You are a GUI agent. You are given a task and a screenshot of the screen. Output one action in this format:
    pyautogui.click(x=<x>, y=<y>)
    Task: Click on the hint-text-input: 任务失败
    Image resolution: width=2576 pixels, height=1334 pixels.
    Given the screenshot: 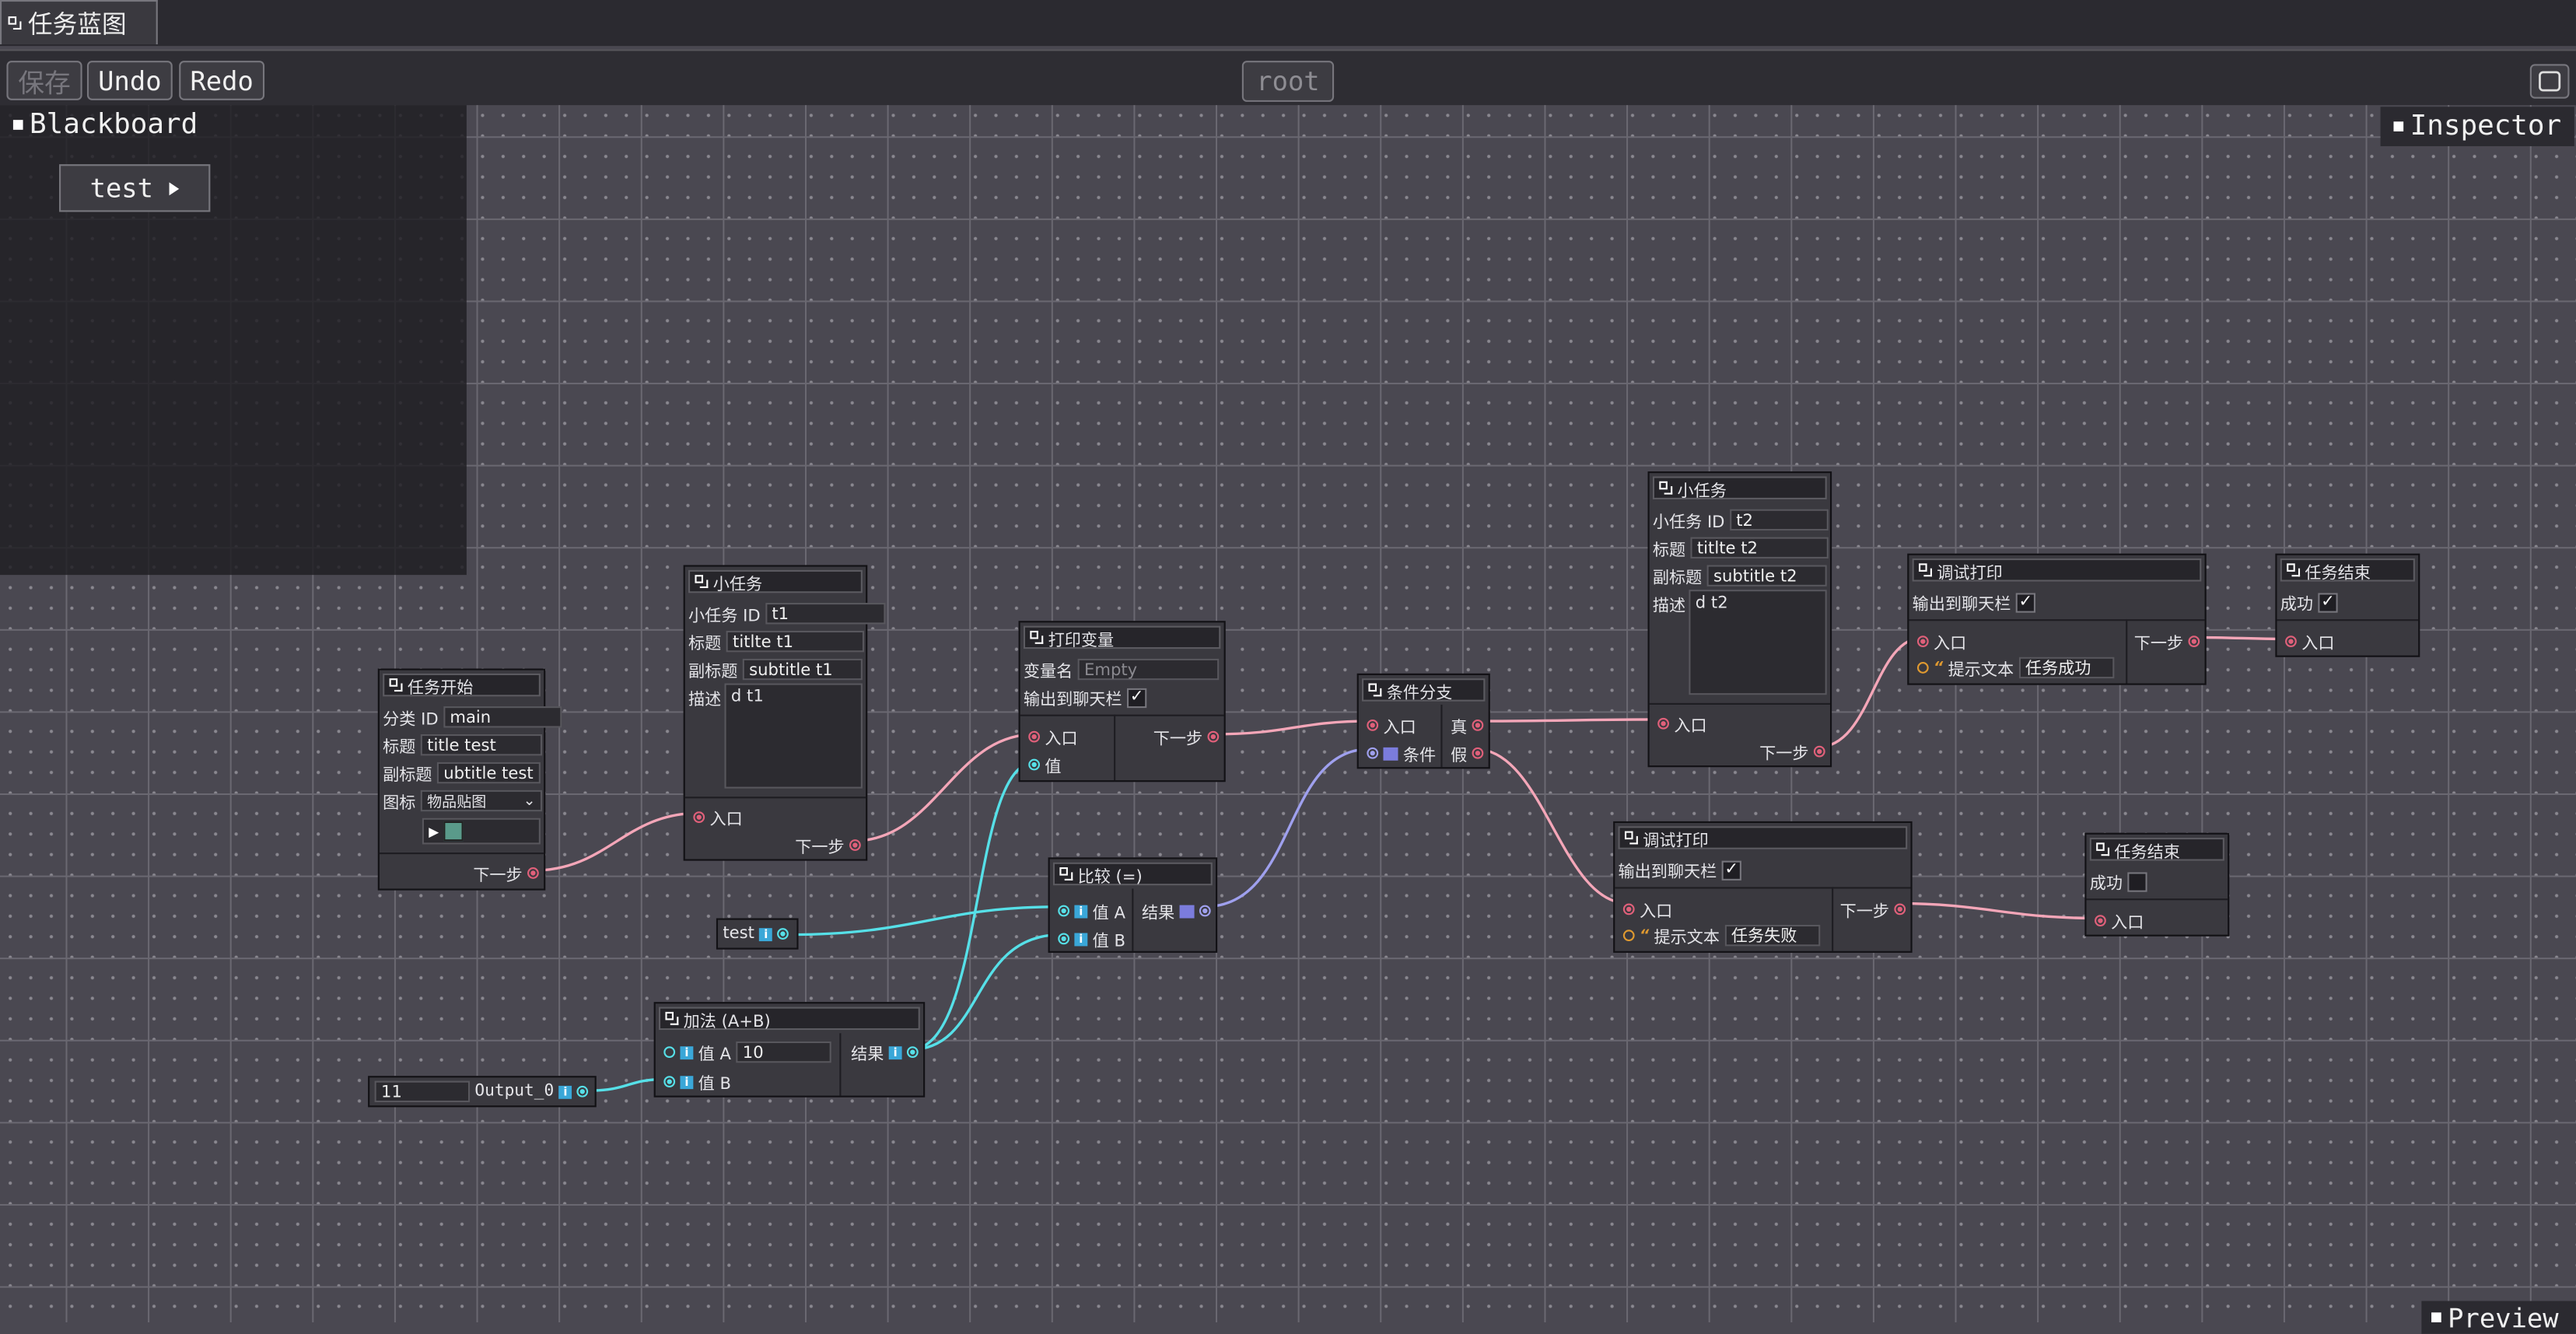 What is the action you would take?
    pyautogui.click(x=1772, y=935)
    